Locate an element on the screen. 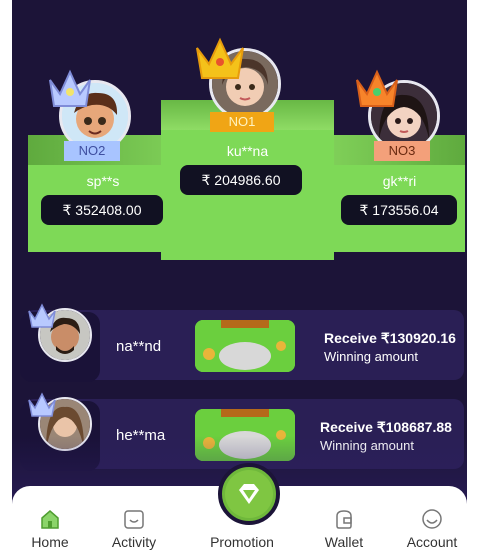  rank-badge-2: NO2 is located at coordinates (92, 151).